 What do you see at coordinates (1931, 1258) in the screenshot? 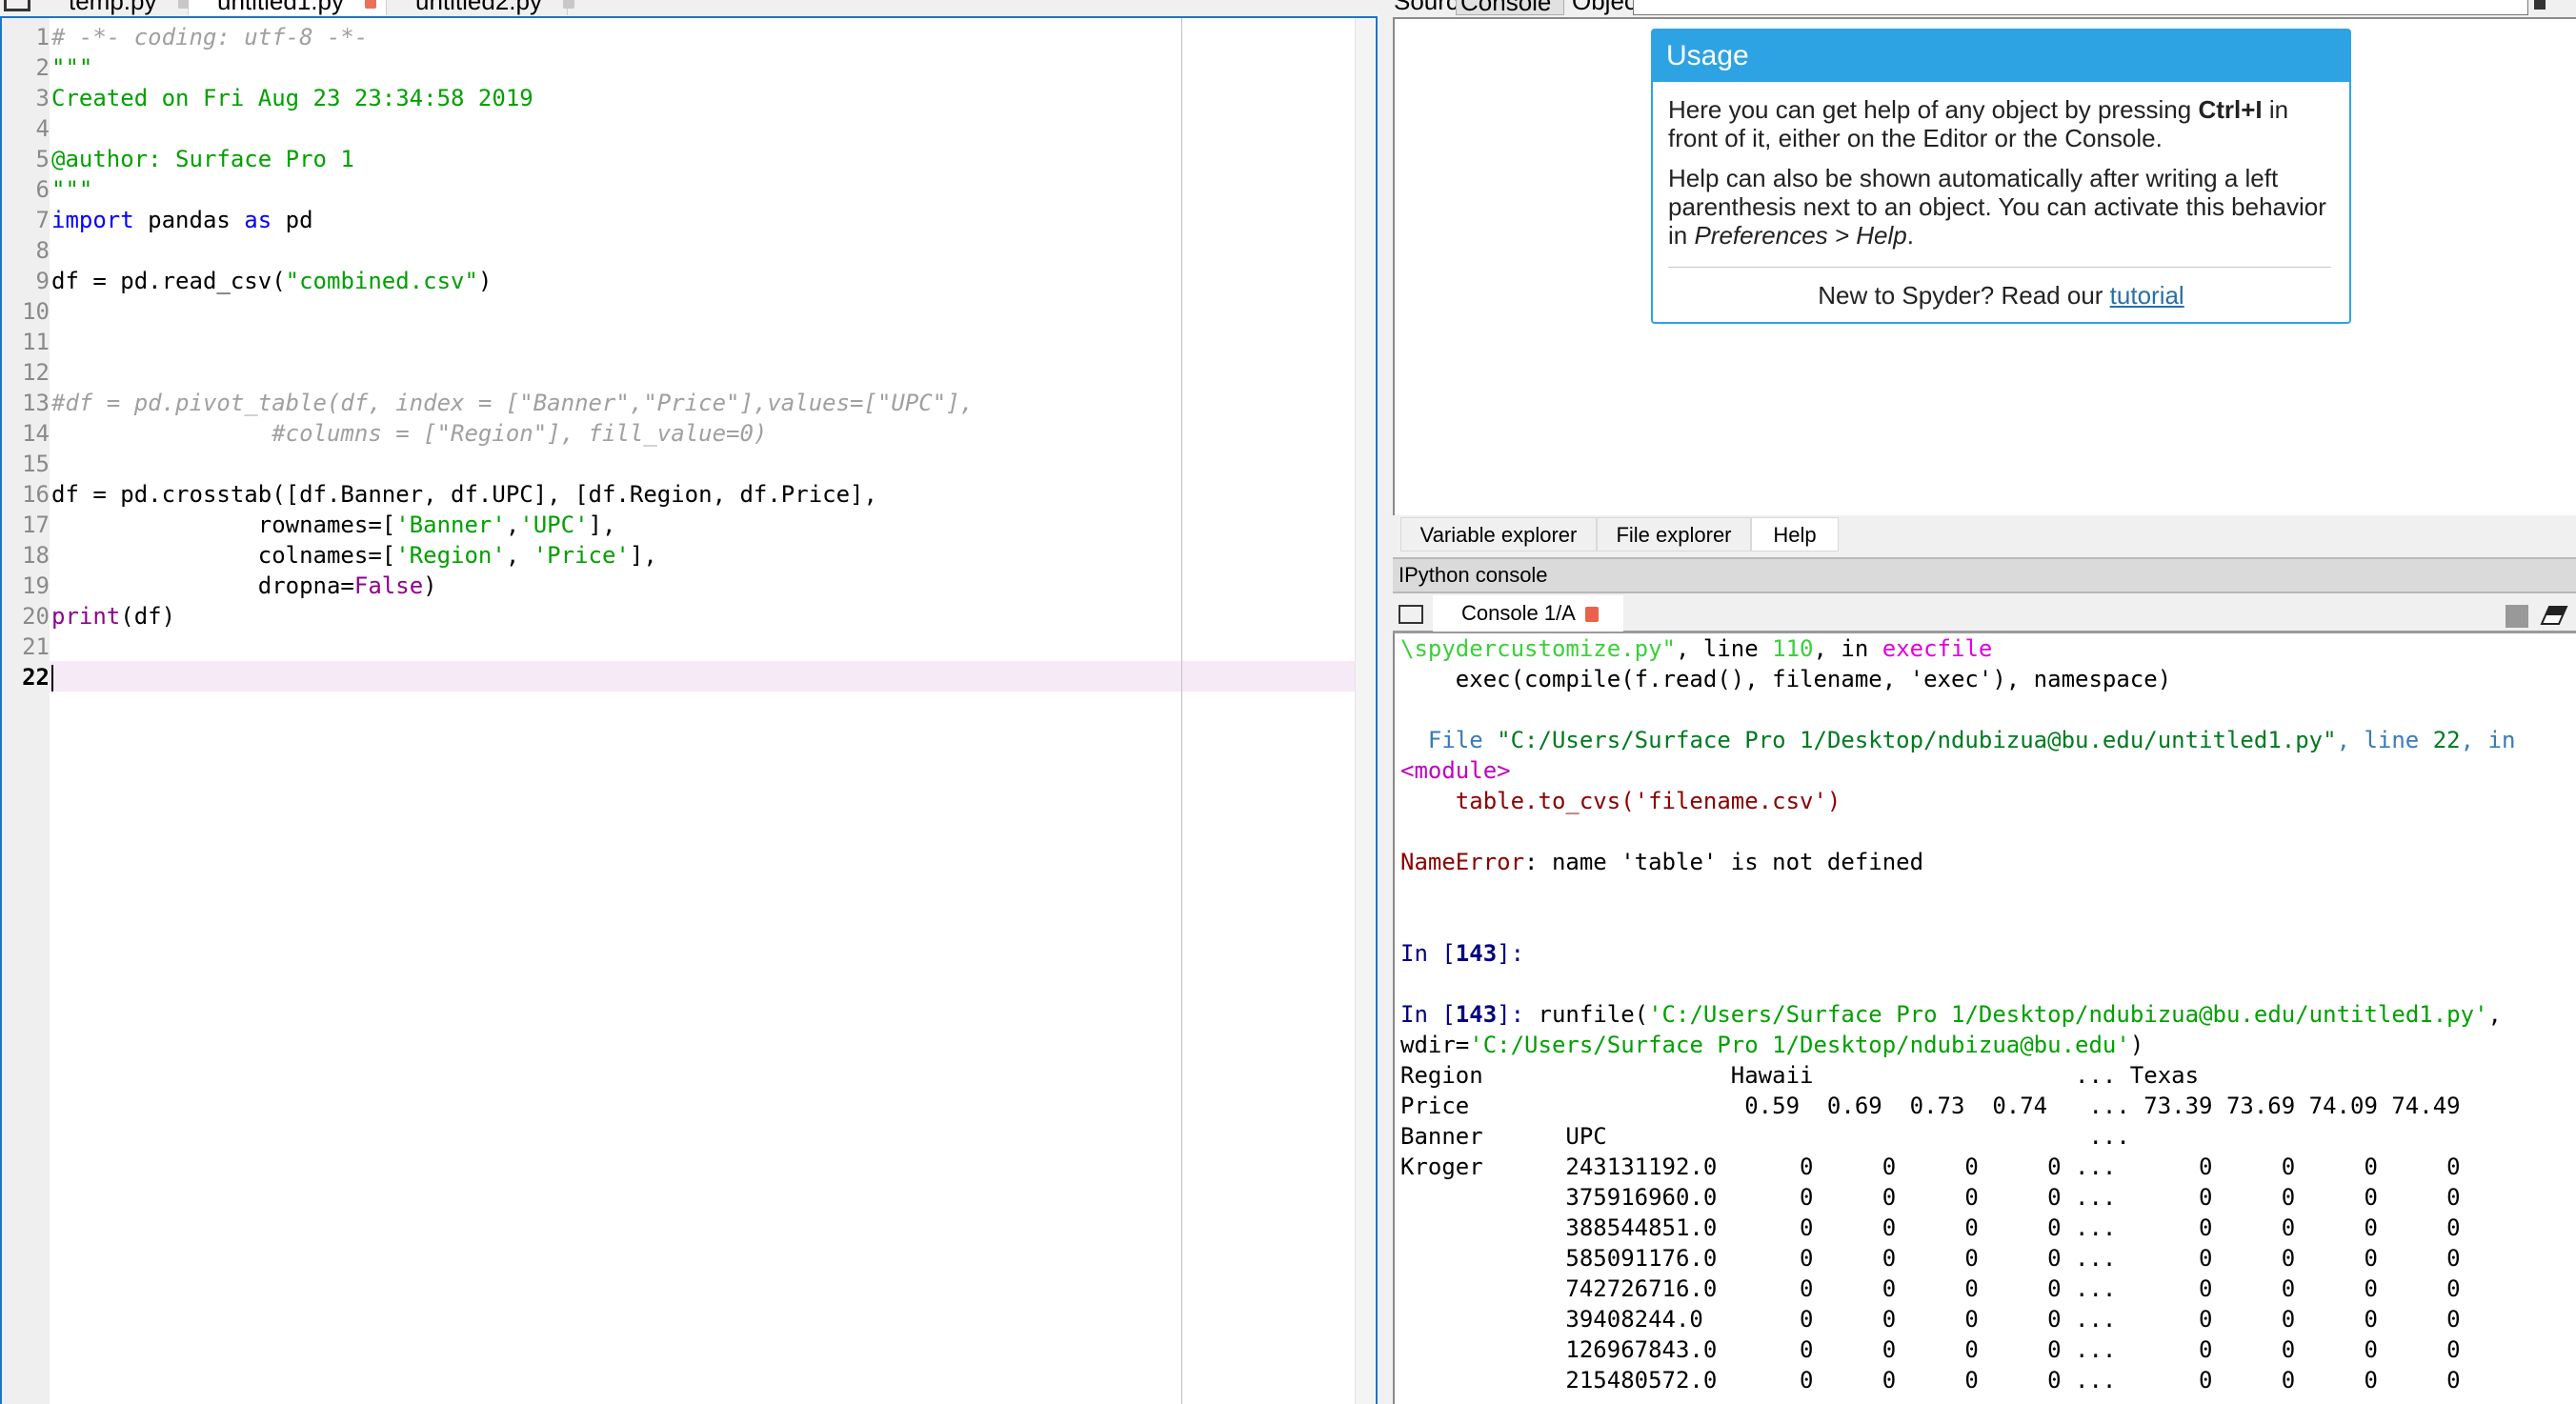
I see `console-token: 585091176.0 0 0 0 0 ... 0 0 0 0` at bounding box center [1931, 1258].